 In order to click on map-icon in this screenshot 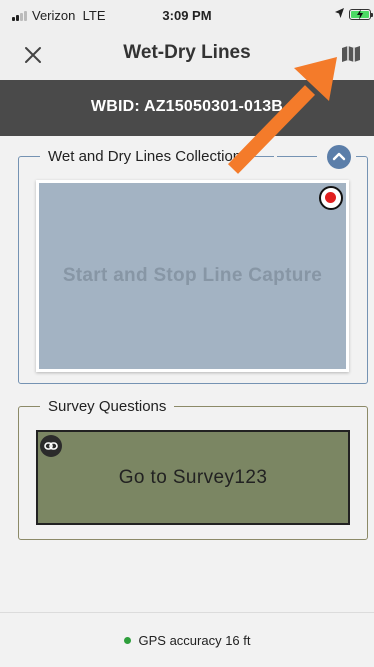, I will do `click(351, 54)`.